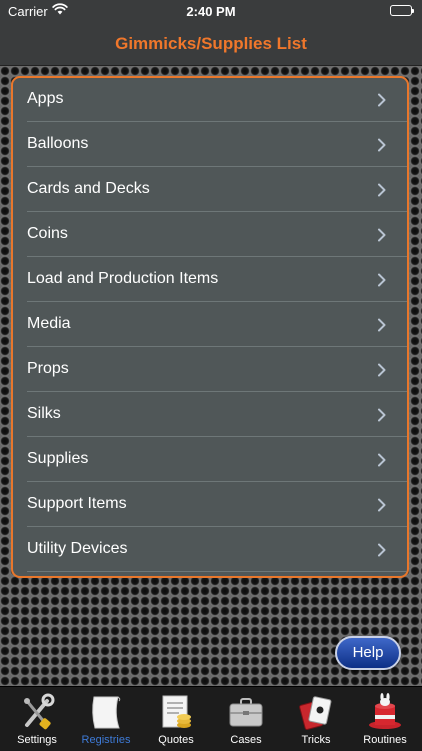 The width and height of the screenshot is (422, 751). What do you see at coordinates (210, 235) in the screenshot?
I see `list-item-coins: Coins` at bounding box center [210, 235].